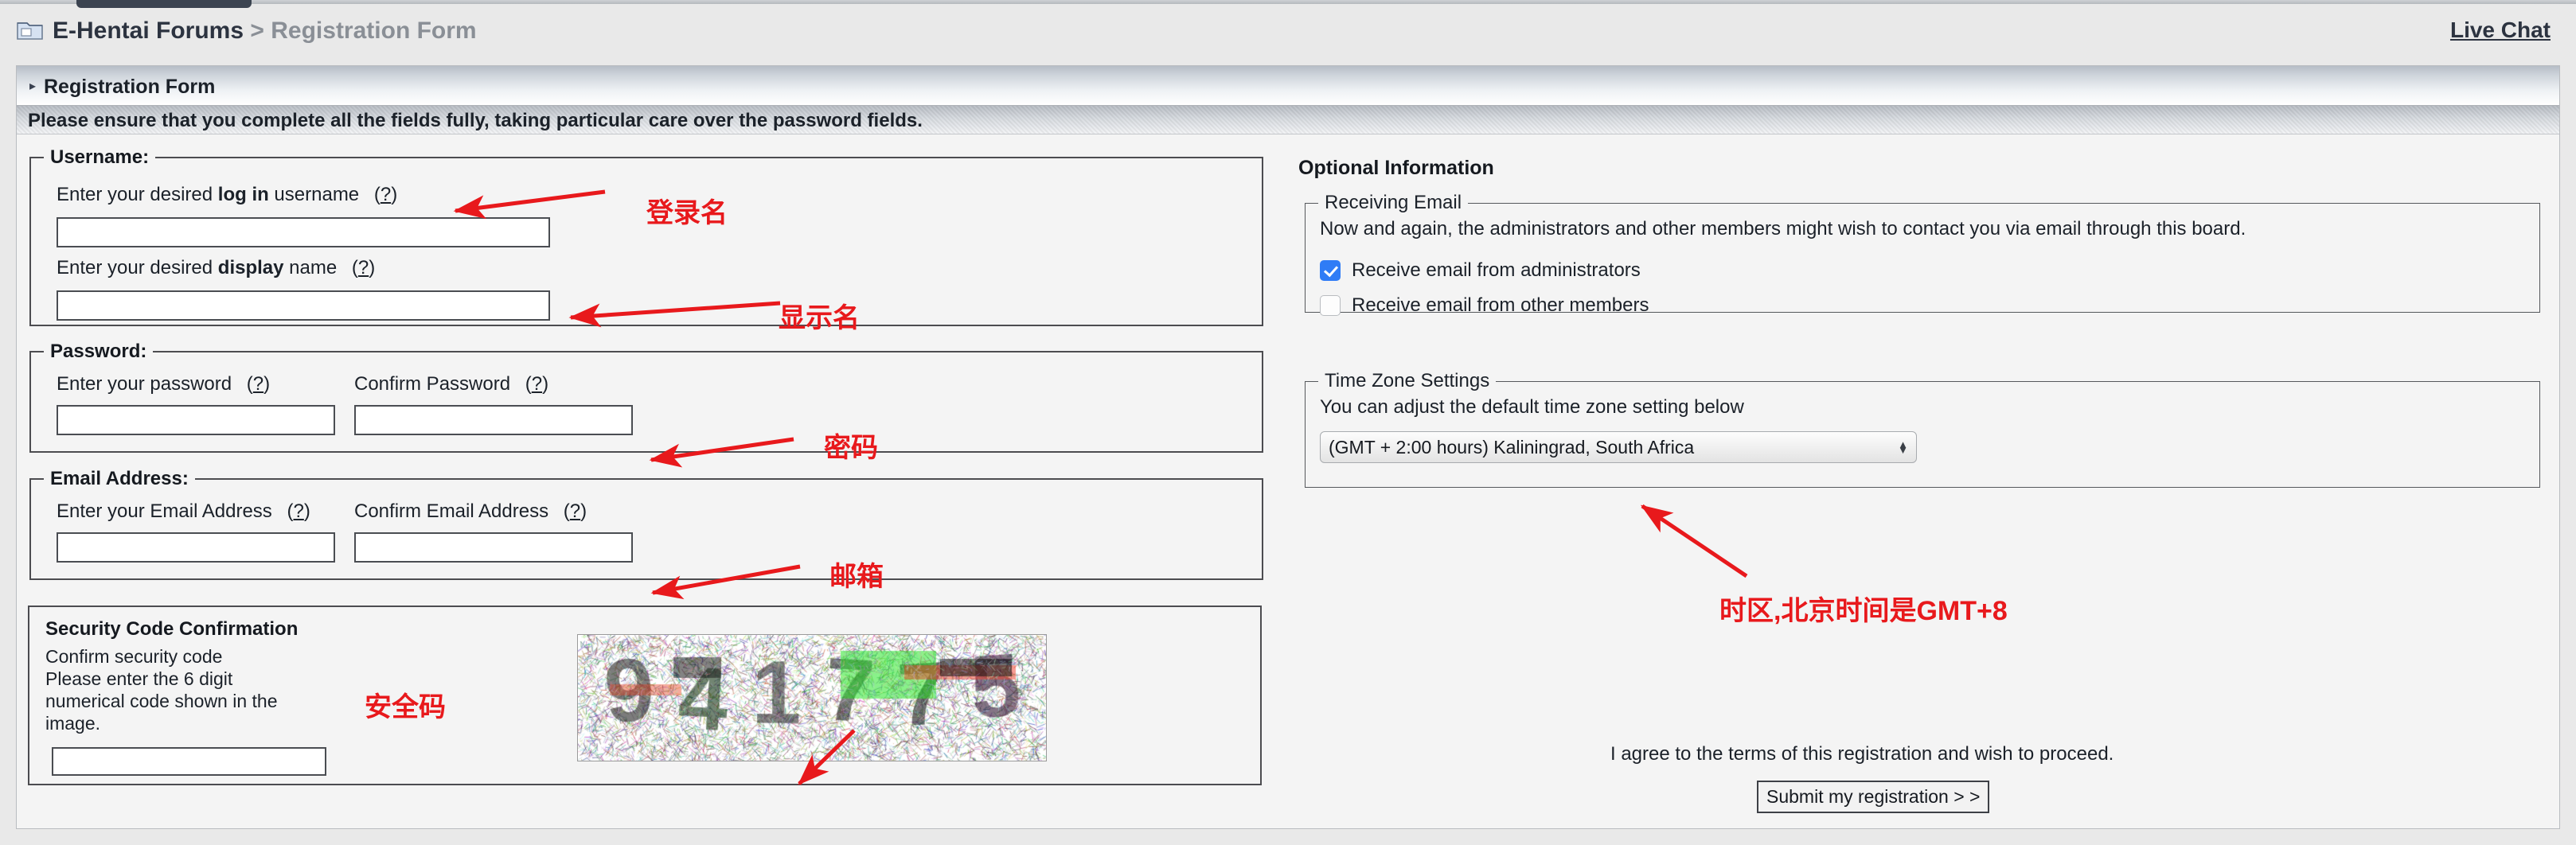 The height and width of the screenshot is (845, 2576). What do you see at coordinates (687, 213) in the screenshot?
I see `annotation-login-name: 登录名` at bounding box center [687, 213].